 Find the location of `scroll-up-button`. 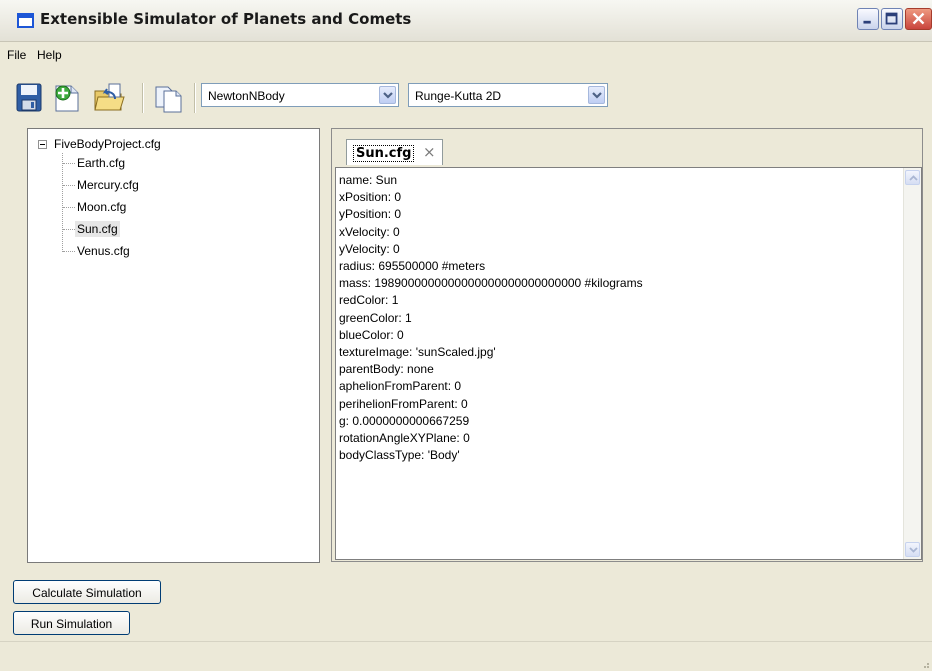

scroll-up-button is located at coordinates (912, 177).